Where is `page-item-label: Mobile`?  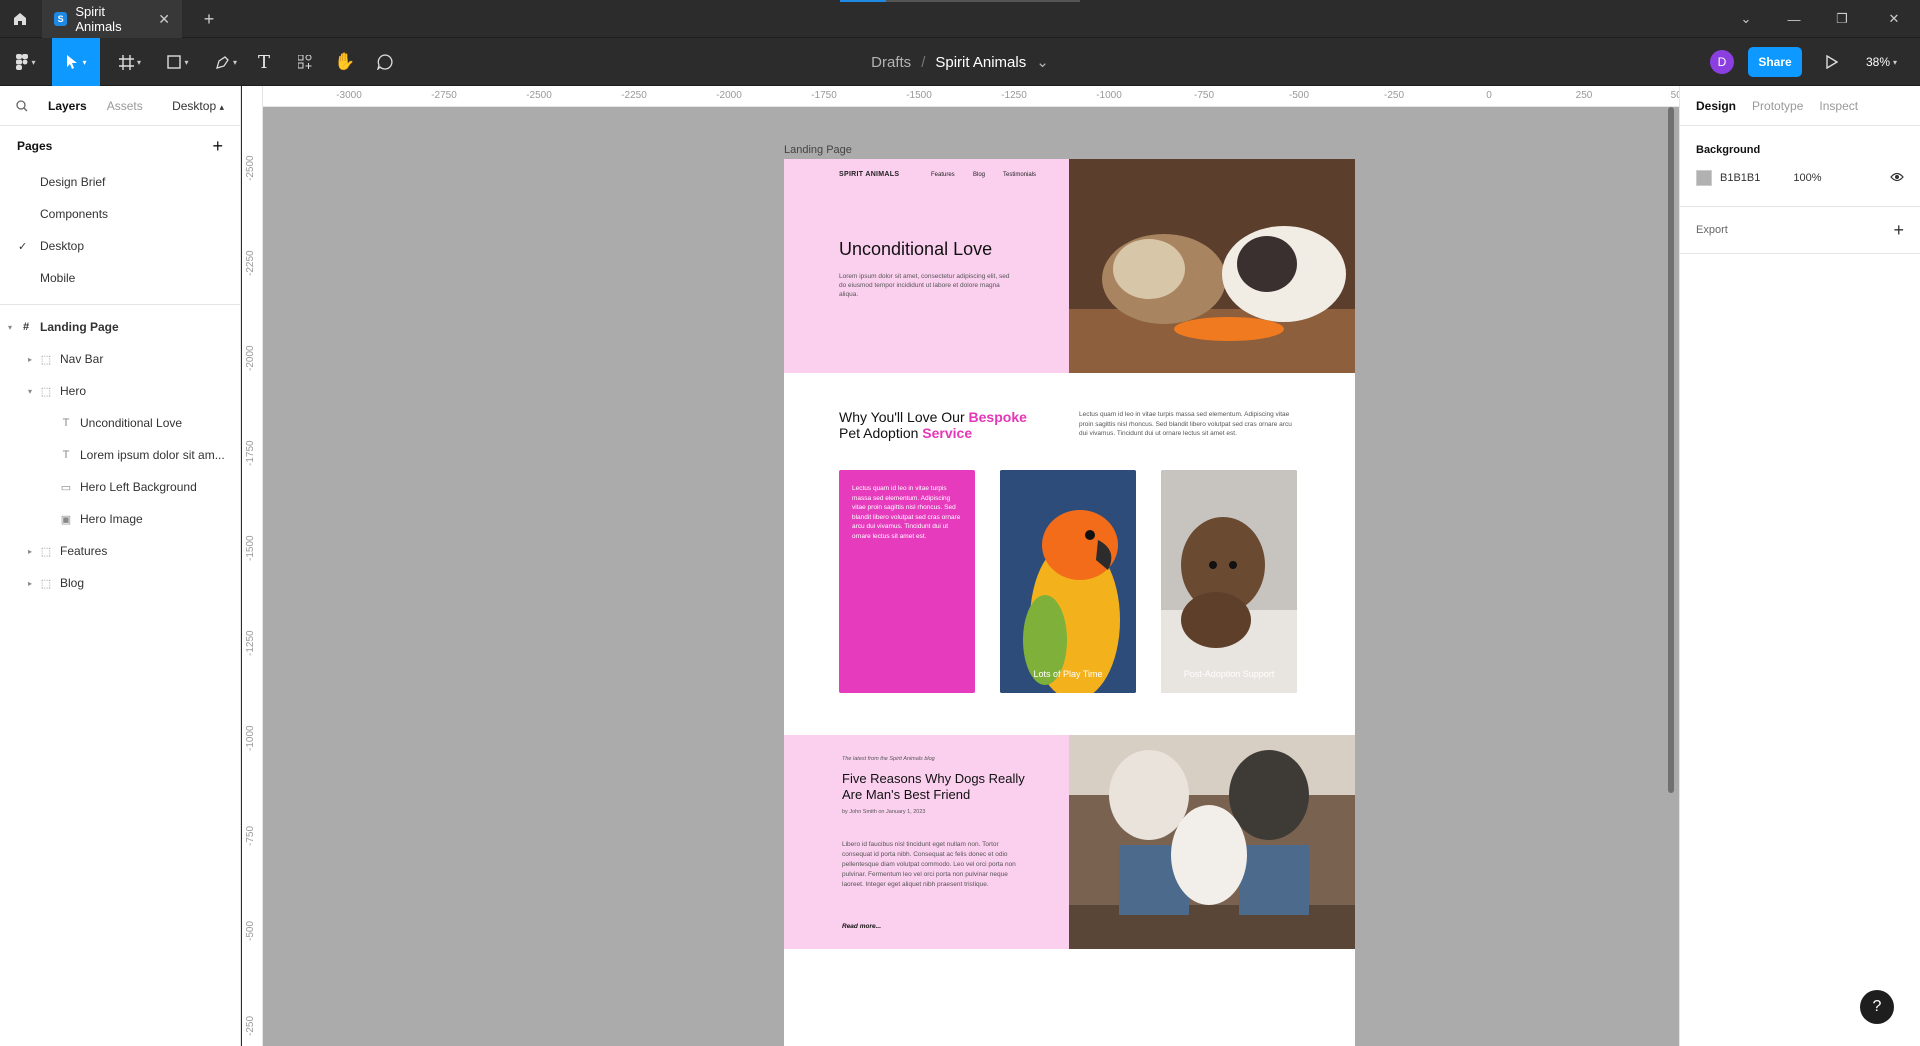
page-item-label: Mobile is located at coordinates (58, 278).